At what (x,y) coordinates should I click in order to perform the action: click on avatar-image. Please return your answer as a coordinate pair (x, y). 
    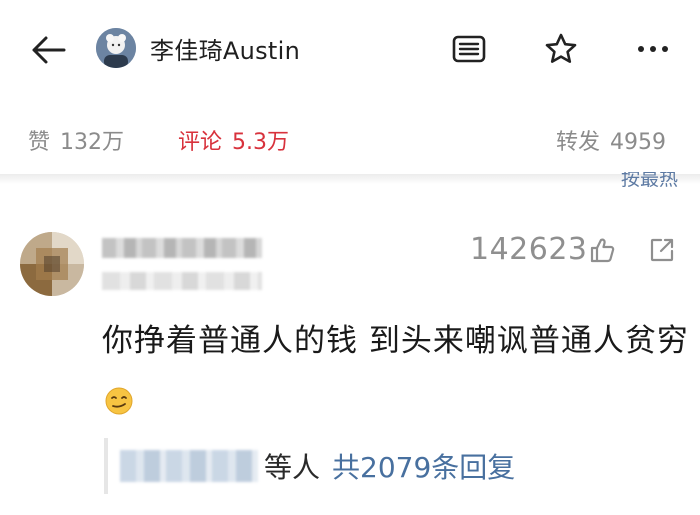
    Looking at the image, I should click on (116, 48).